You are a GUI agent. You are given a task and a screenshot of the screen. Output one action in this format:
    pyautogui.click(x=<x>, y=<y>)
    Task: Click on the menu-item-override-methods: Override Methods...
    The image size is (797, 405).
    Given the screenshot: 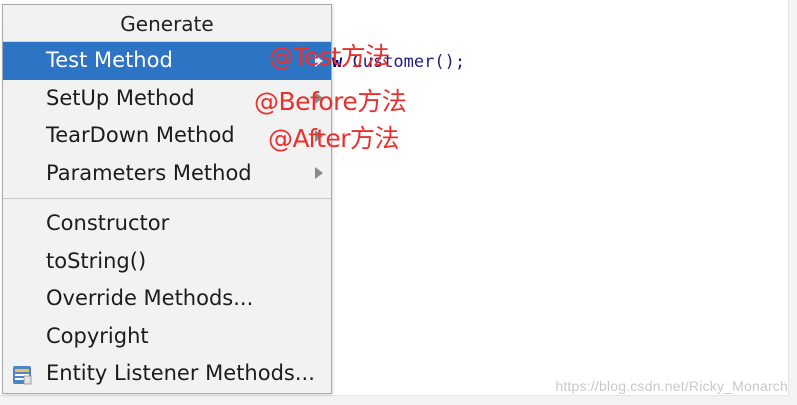 What is the action you would take?
    pyautogui.click(x=167, y=299)
    